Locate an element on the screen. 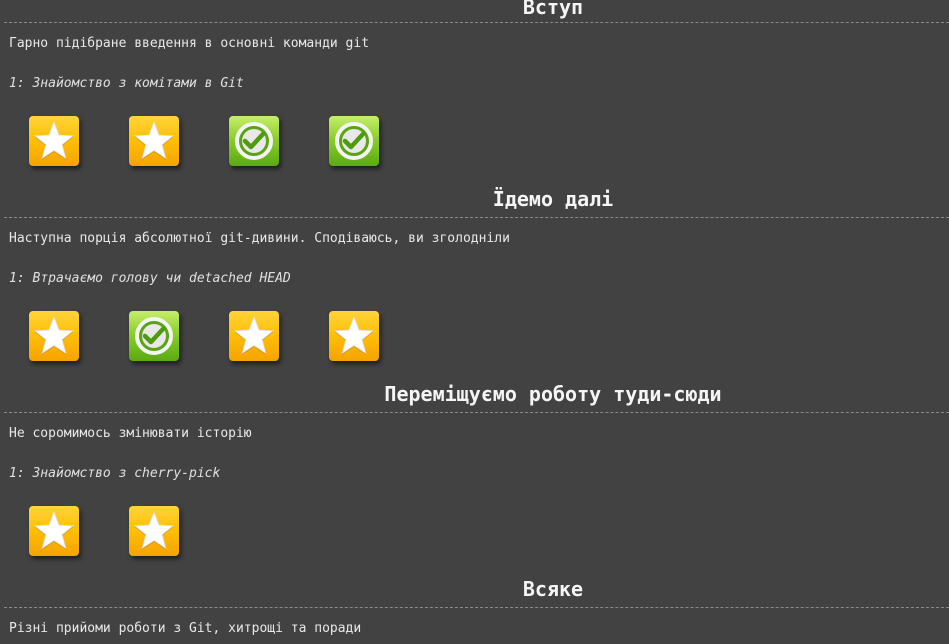 The height and width of the screenshot is (644, 949). sequence-title: Їдемо далі is located at coordinates (553, 199).